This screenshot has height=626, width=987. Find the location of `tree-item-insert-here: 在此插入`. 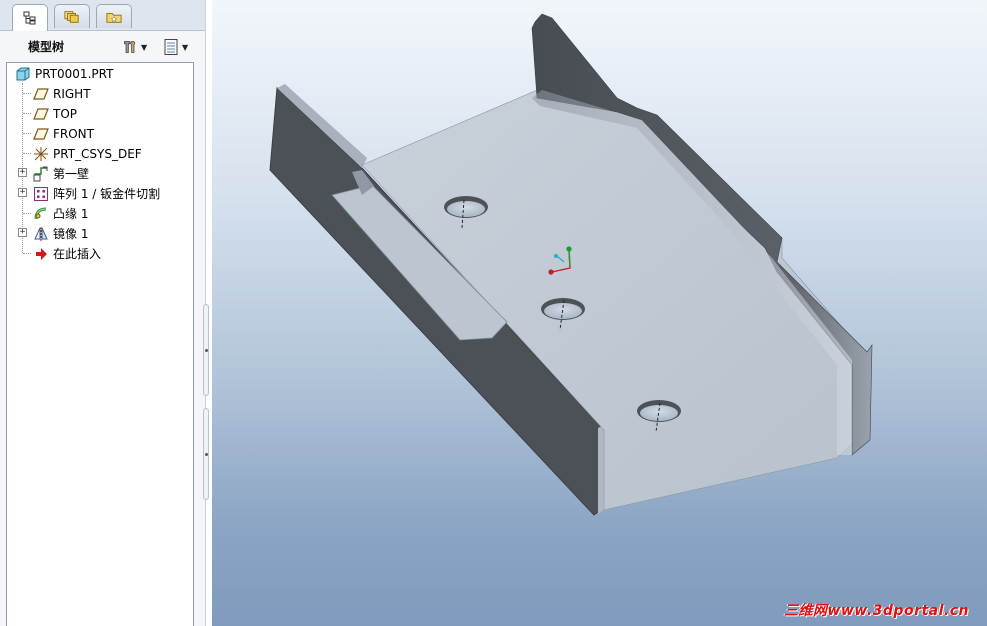

tree-item-insert-here: 在此插入 is located at coordinates (67, 253).